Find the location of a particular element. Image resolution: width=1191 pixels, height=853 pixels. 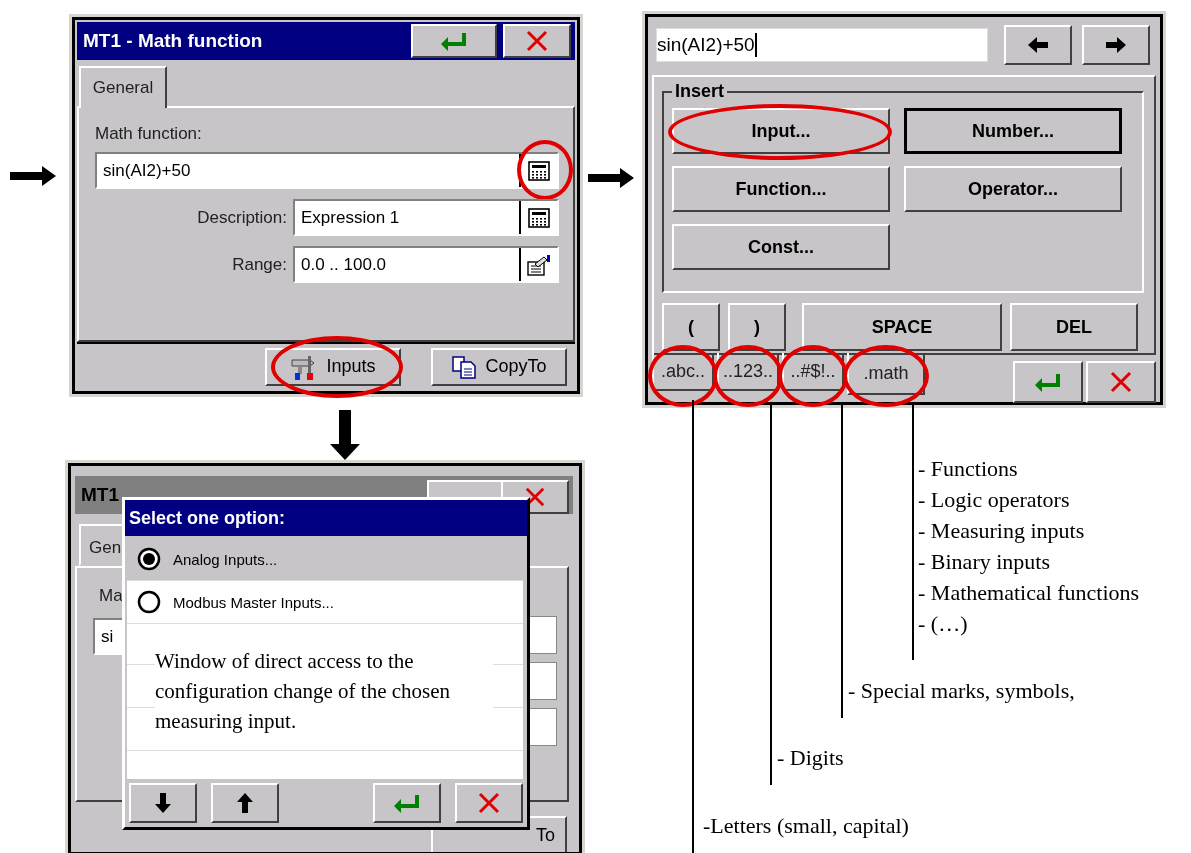

left-arrow-icon is located at coordinates (1038, 45).